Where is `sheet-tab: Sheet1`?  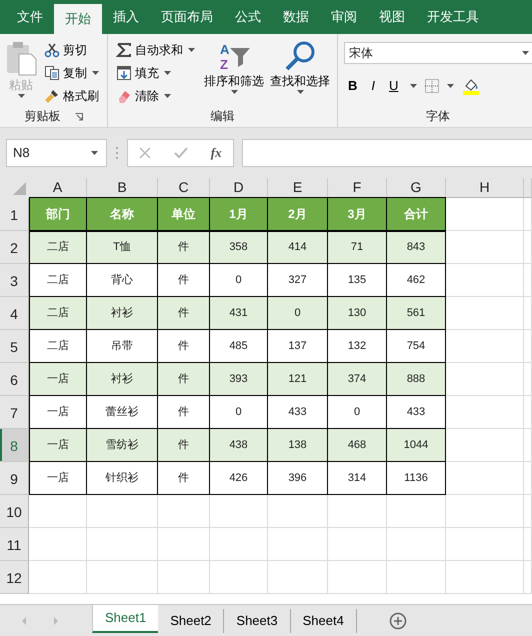
sheet-tab: Sheet1 is located at coordinates (125, 619).